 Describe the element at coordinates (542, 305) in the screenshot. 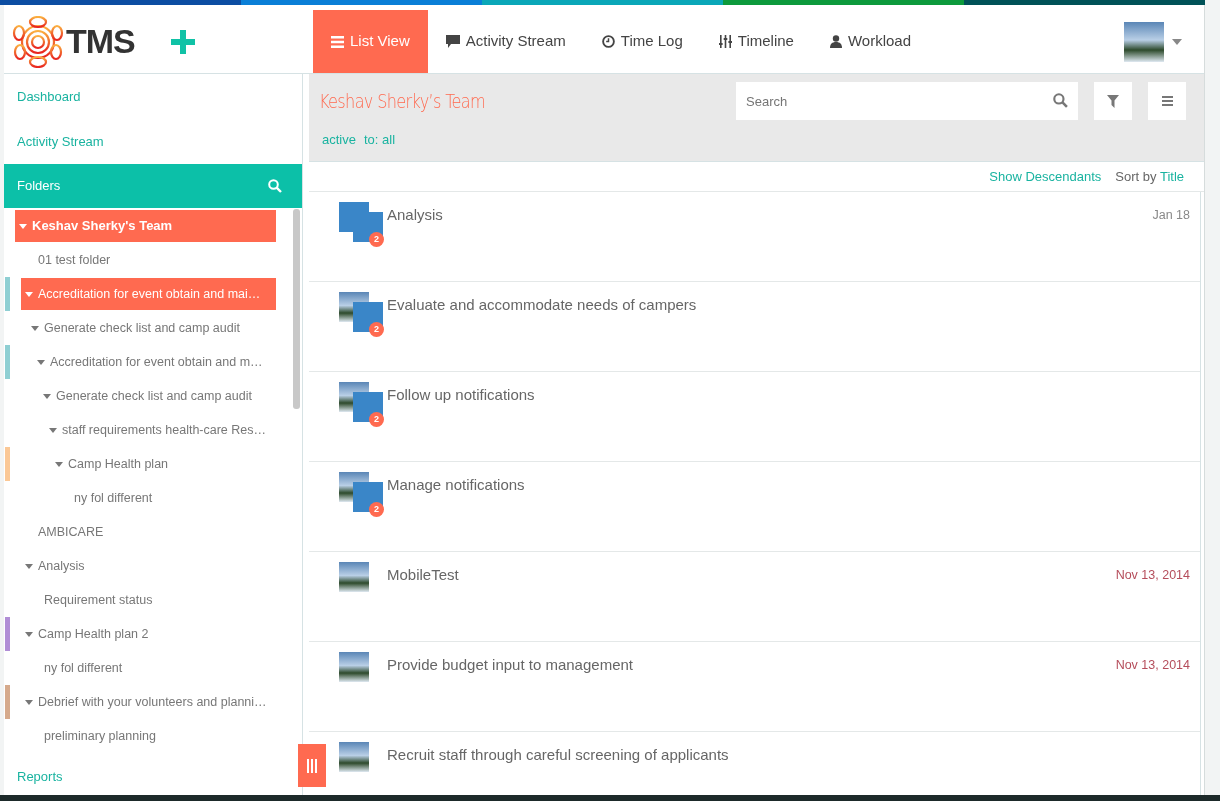

I see `task-title: Evaluate and accommodate needs of campers` at that location.